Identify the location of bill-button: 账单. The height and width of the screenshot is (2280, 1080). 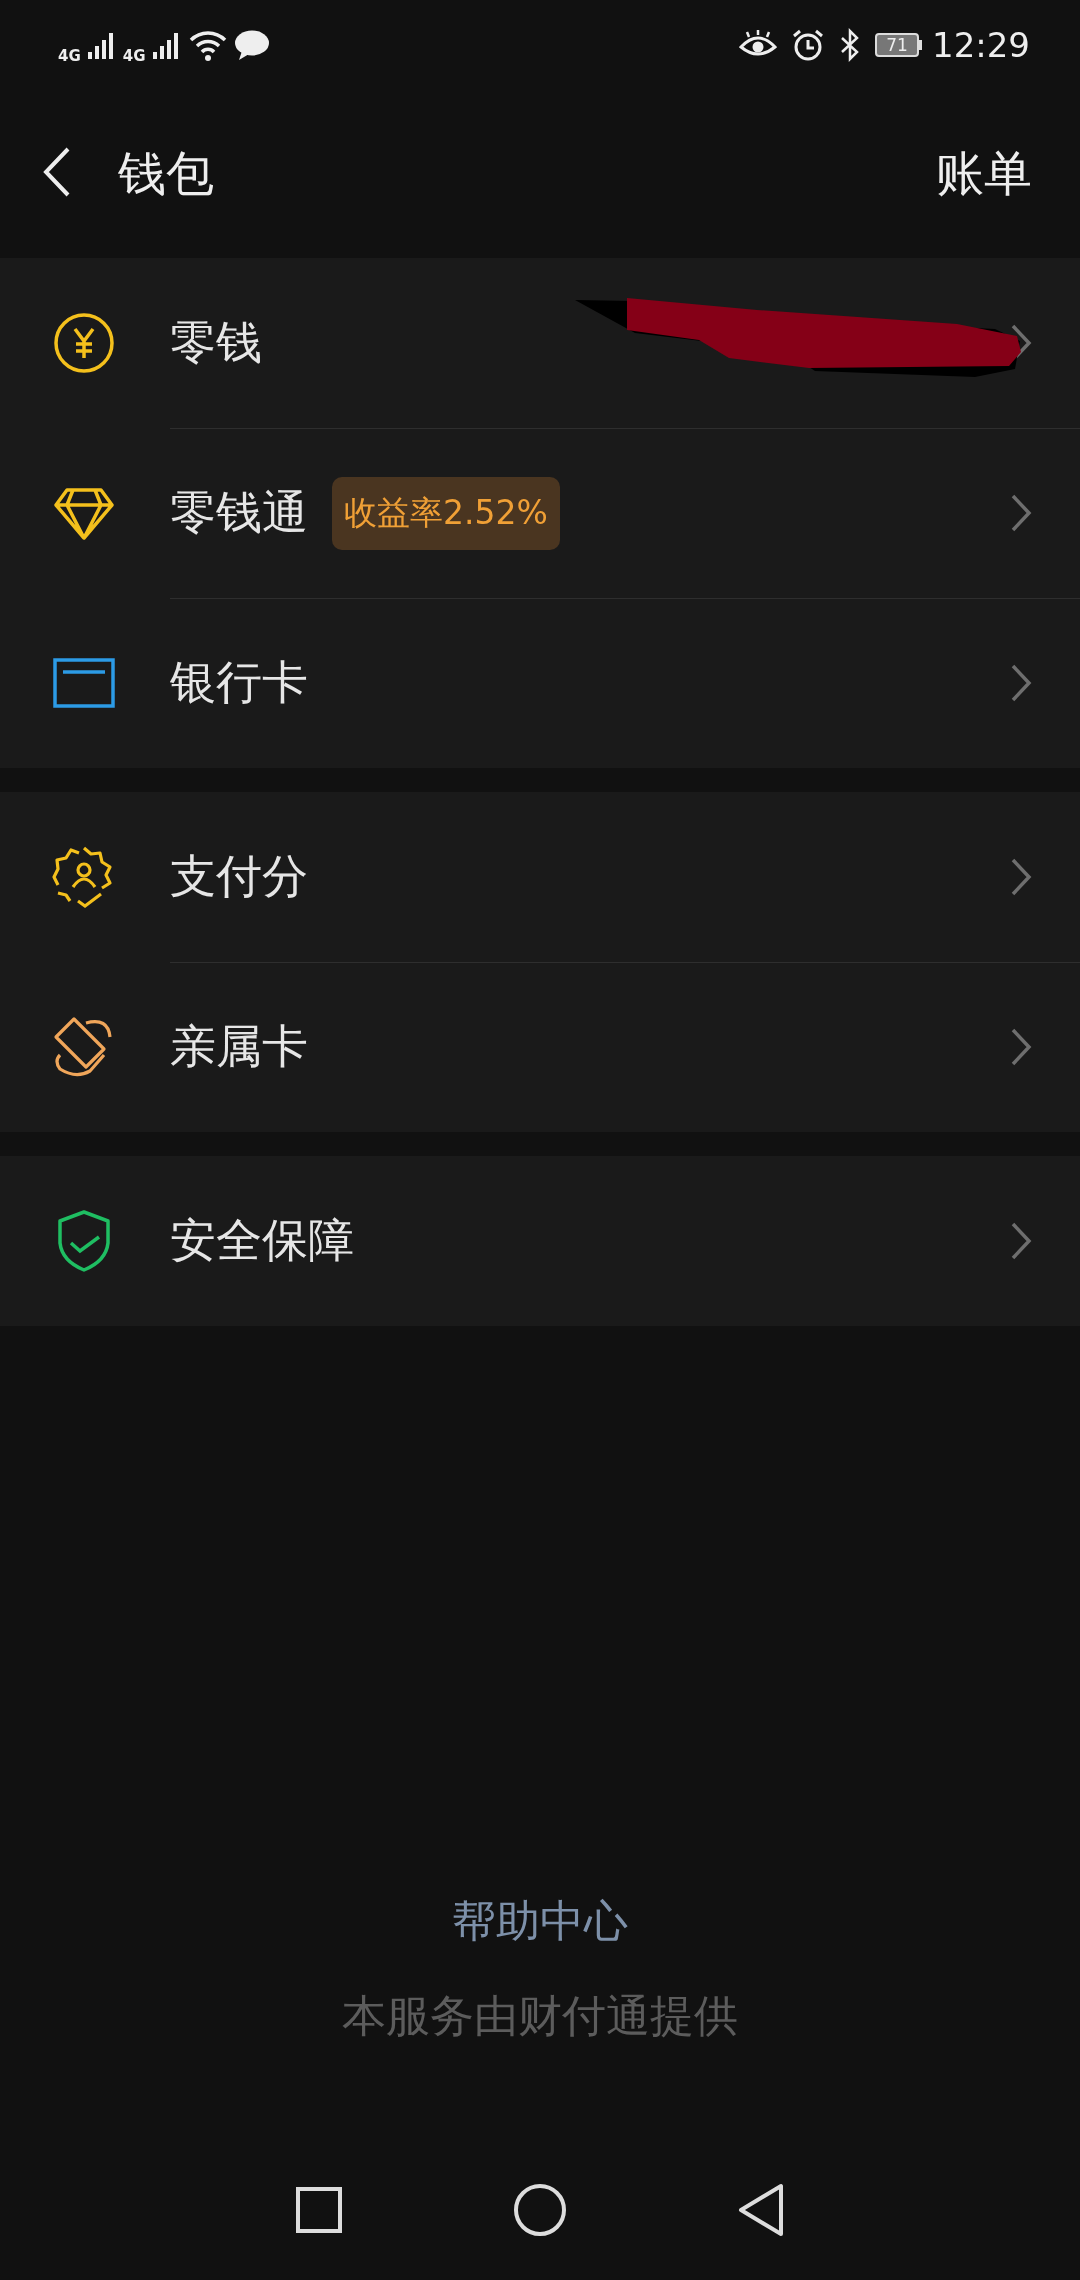
(984, 174).